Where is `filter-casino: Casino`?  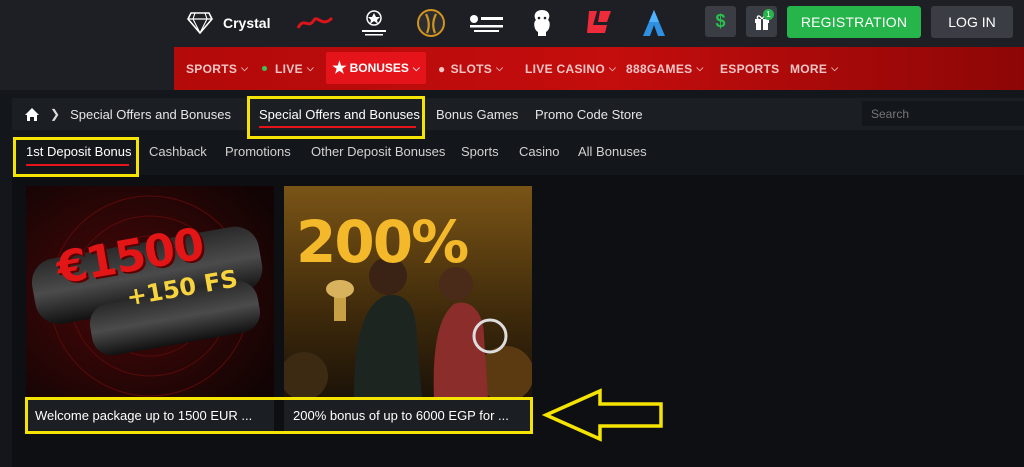
filter-casino: Casino is located at coordinates (539, 151).